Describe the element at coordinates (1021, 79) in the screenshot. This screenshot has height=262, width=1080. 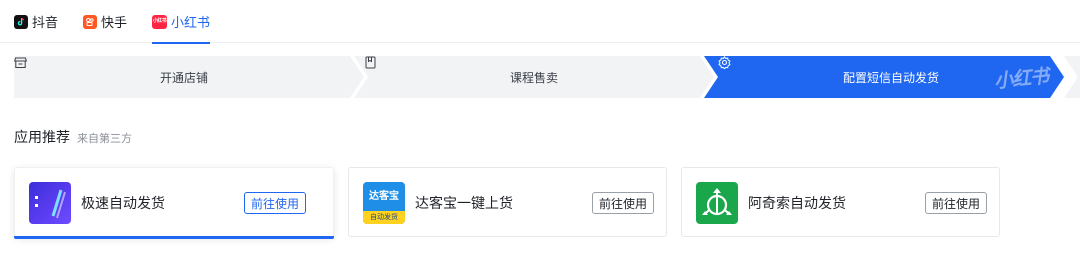
I see `xiaohongshu-watermark: 小红书` at that location.